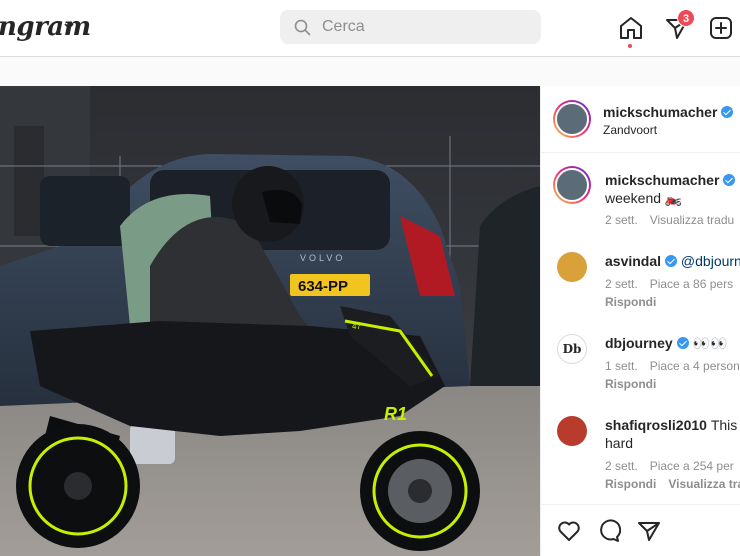 This screenshot has height=556, width=740. Describe the element at coordinates (395, 414) in the screenshot. I see `svg-text: R1` at that location.